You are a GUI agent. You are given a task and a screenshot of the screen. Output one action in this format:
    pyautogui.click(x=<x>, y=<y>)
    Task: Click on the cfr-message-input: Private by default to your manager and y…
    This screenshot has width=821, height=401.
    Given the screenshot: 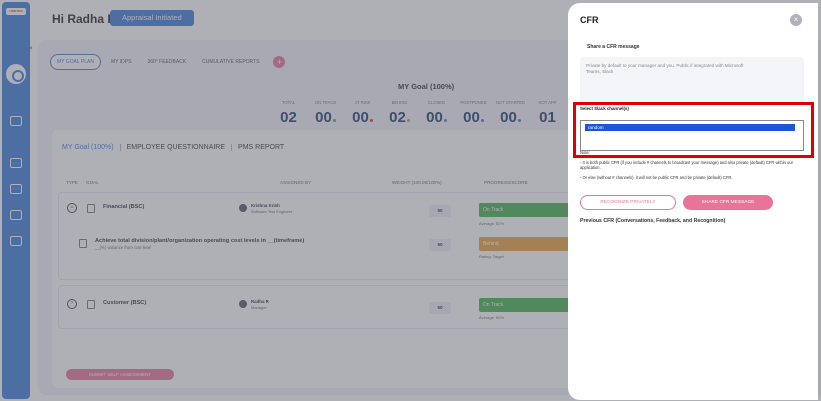 What is the action you would take?
    pyautogui.click(x=692, y=81)
    